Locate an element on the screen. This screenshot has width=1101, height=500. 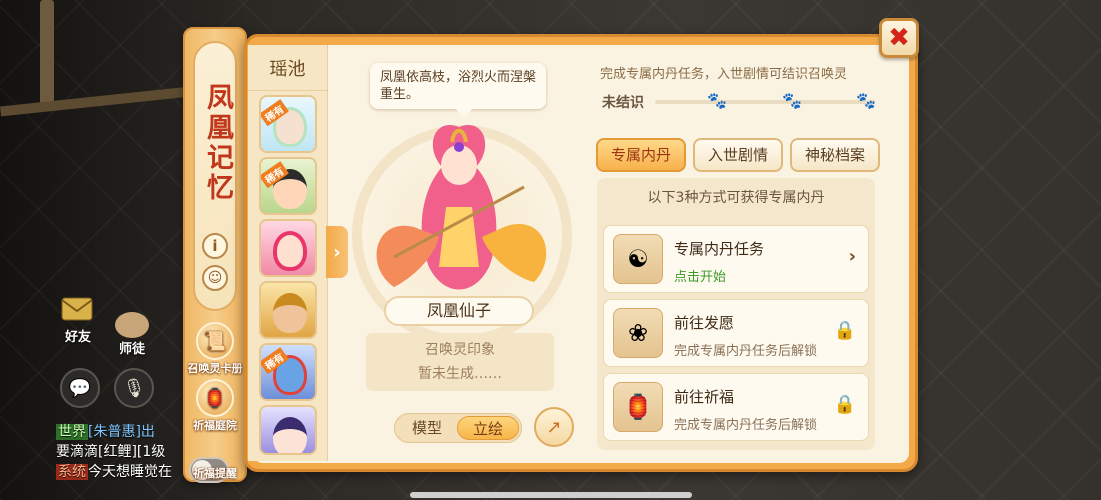
master-button: 师徒 is located at coordinates (132, 334).